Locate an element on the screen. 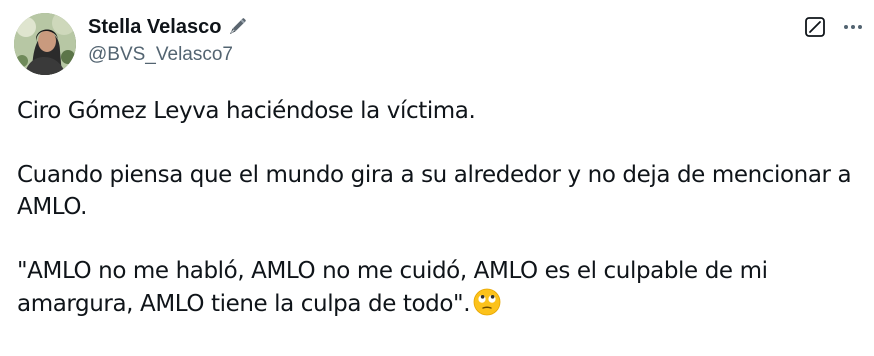  avatar-image is located at coordinates (45, 44).